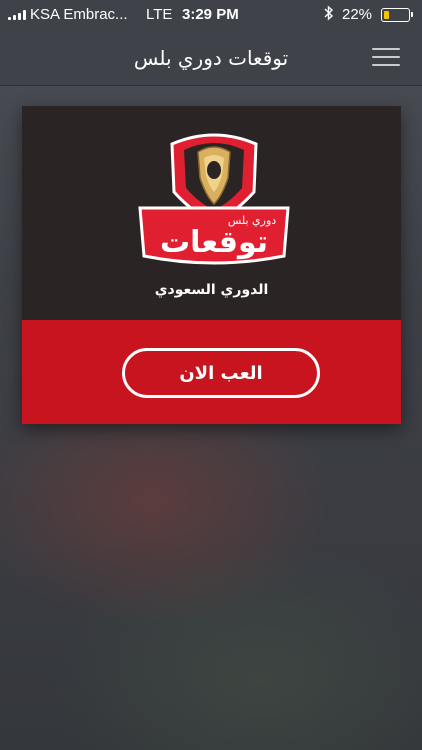 This screenshot has height=750, width=422. I want to click on battery-icon, so click(397, 15).